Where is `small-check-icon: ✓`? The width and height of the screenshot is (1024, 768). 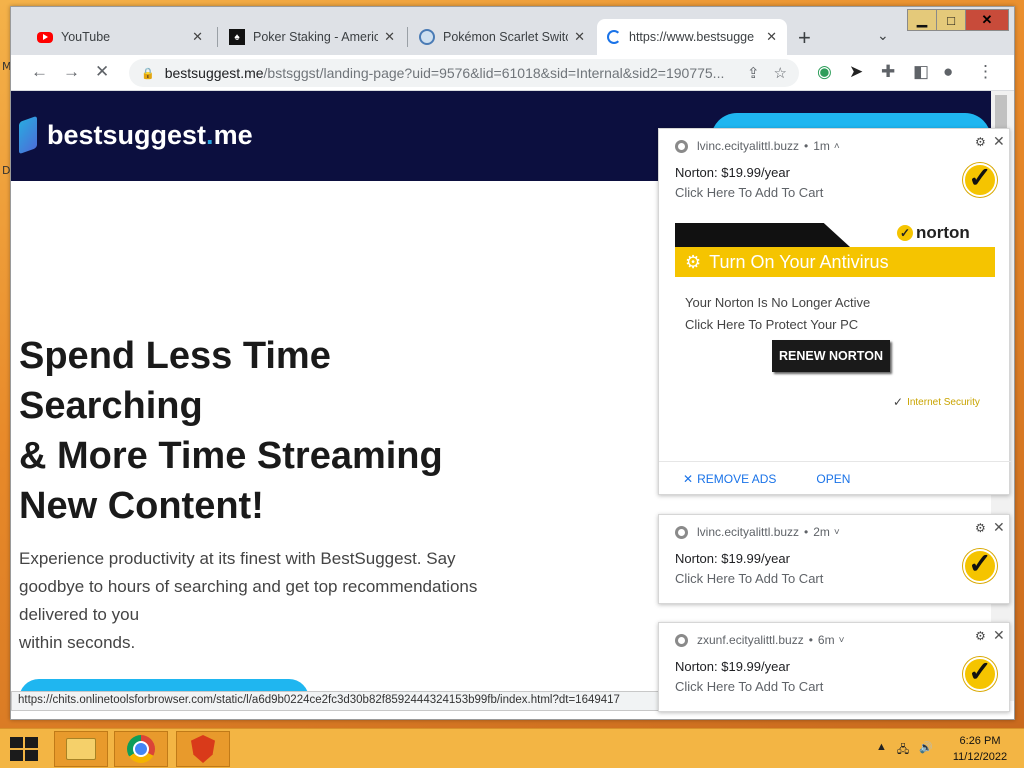
small-check-icon: ✓ is located at coordinates (898, 402).